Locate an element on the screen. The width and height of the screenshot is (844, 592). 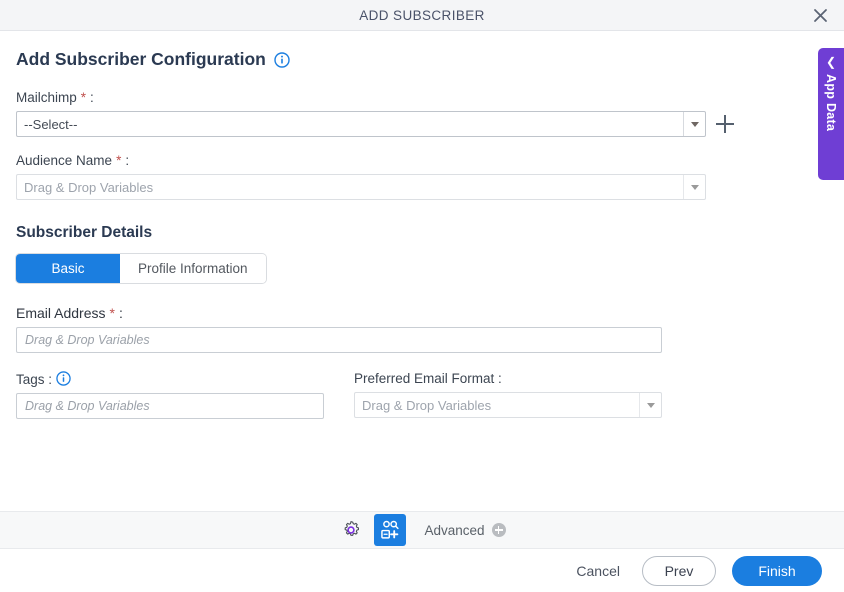
app-data-label: App Data is located at coordinates (831, 103).